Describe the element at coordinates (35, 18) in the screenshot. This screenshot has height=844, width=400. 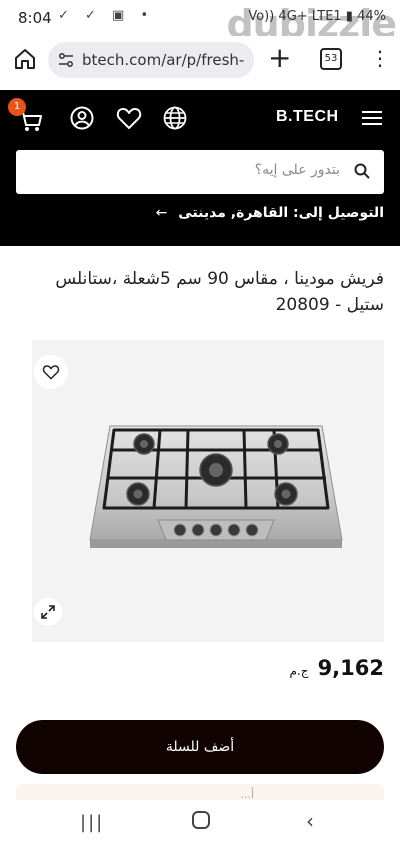
I see `status-time: 8:04` at that location.